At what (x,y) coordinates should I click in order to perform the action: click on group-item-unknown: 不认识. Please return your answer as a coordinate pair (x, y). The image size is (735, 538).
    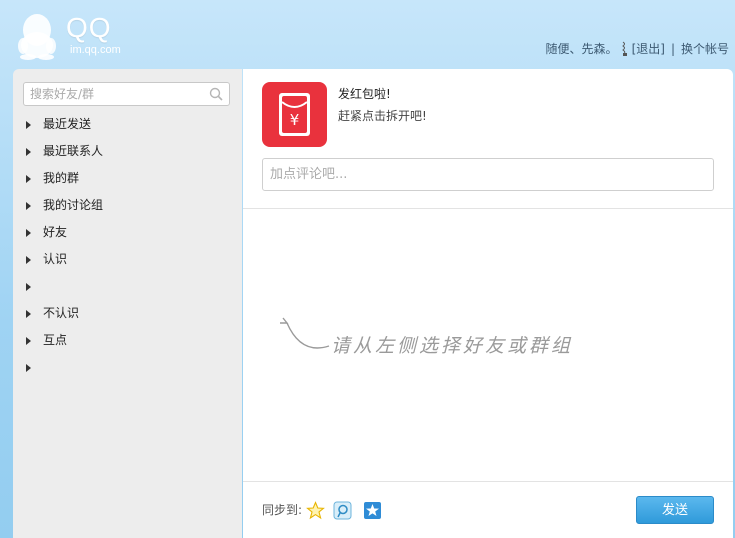
    Looking at the image, I should click on (128, 313).